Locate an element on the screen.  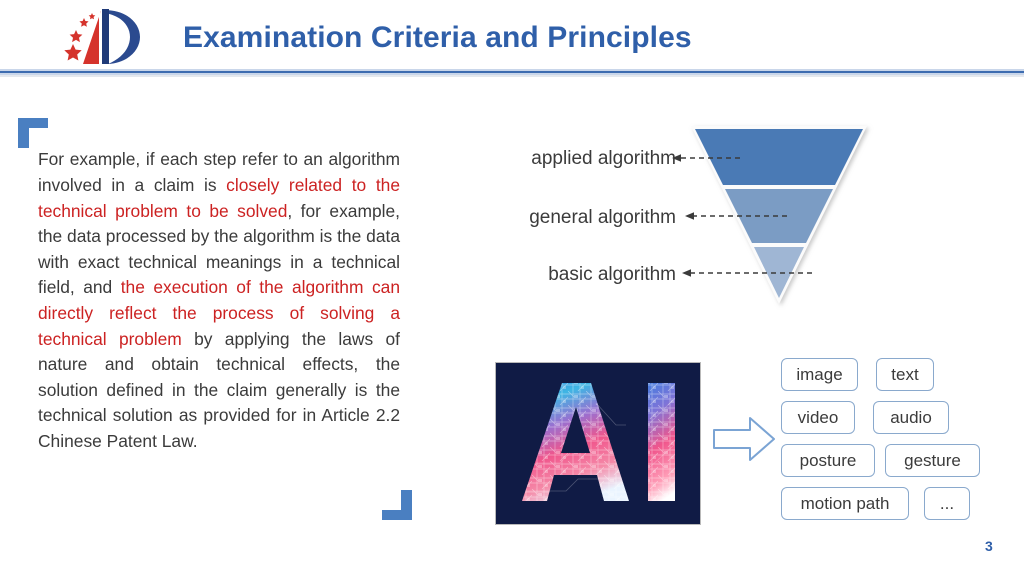
chip-image: image is located at coordinates (819, 374).